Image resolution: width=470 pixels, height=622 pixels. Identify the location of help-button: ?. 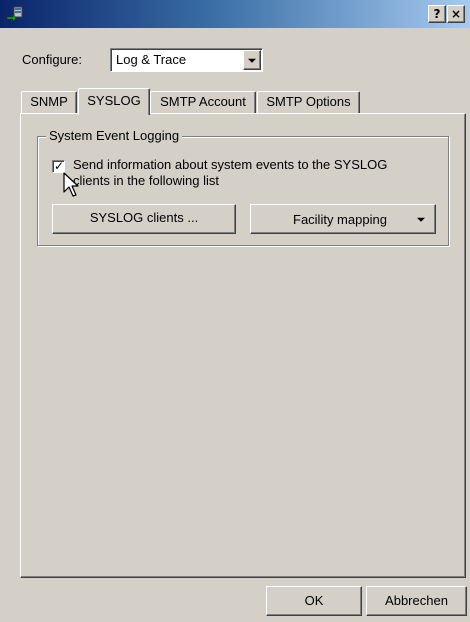
(437, 14).